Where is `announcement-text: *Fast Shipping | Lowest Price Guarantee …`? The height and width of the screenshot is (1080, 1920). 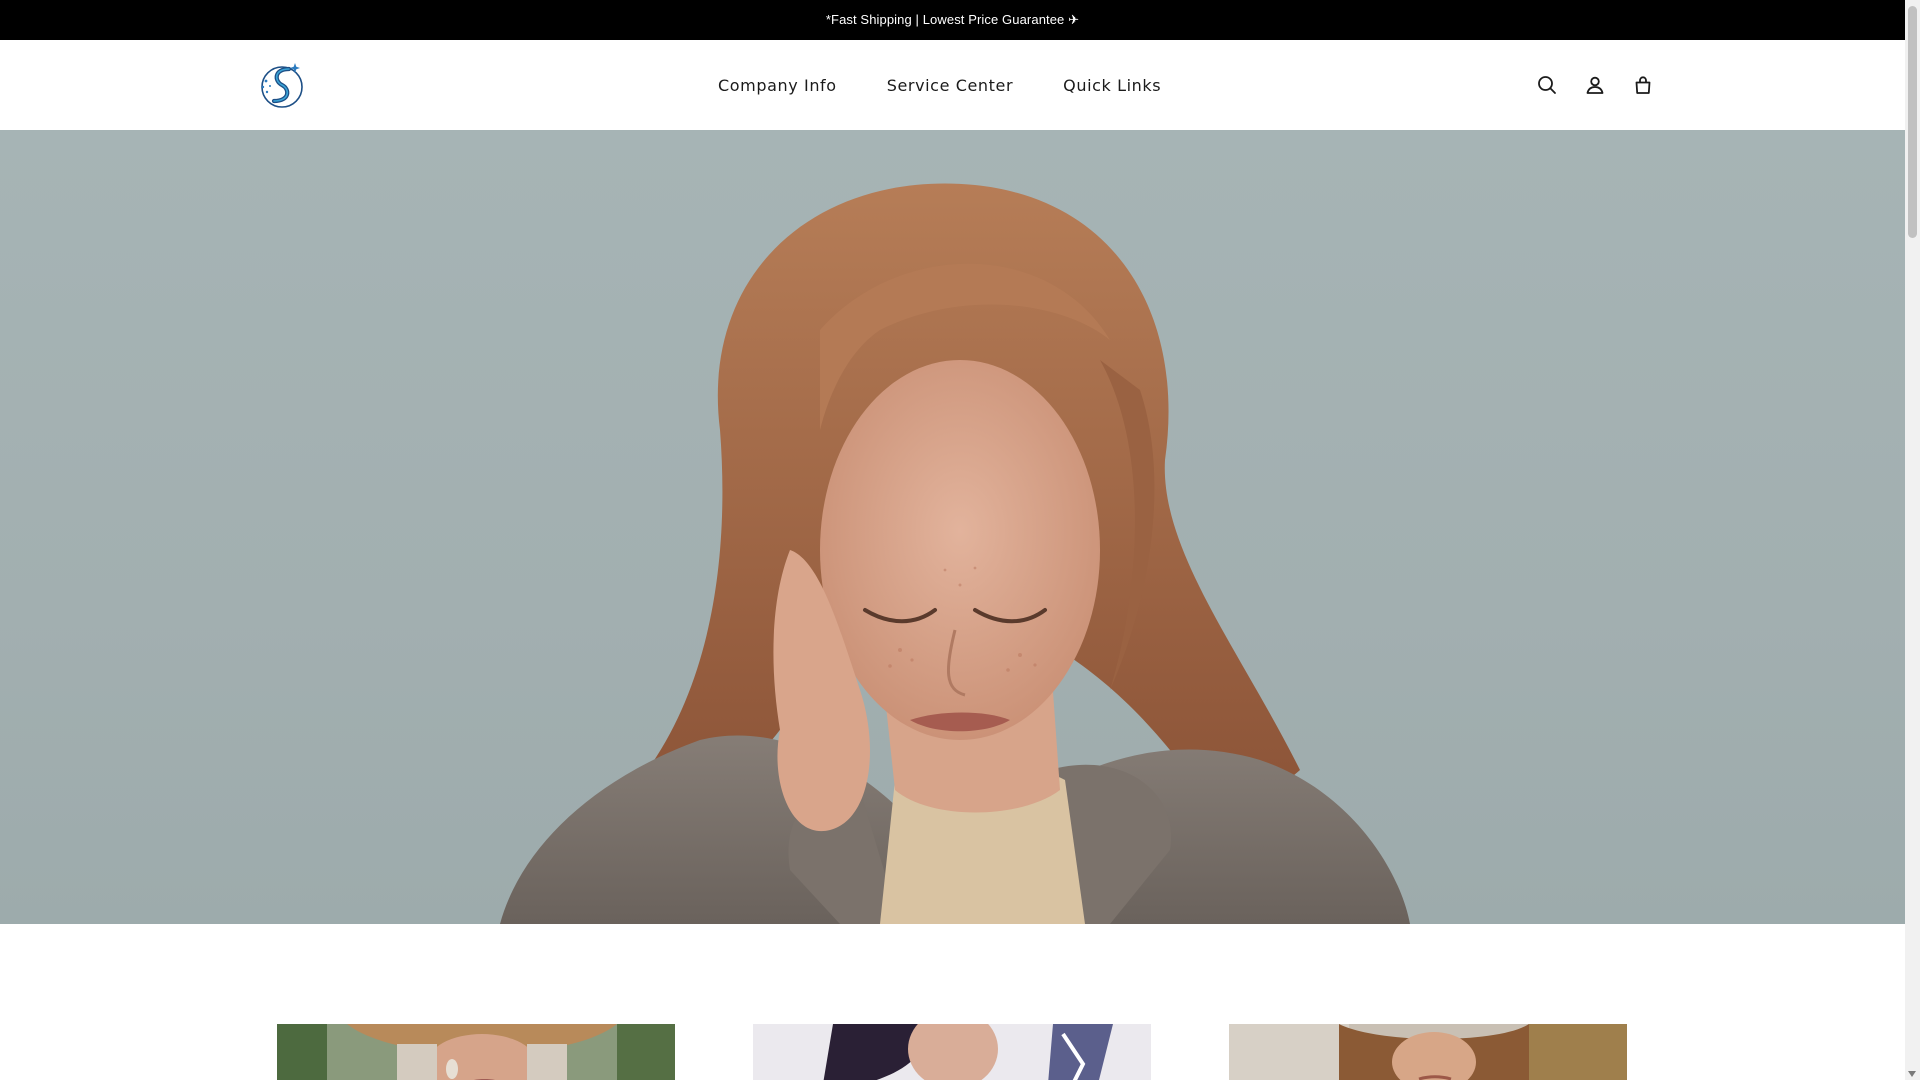 announcement-text: *Fast Shipping | Lowest Price Guarantee … is located at coordinates (952, 19).